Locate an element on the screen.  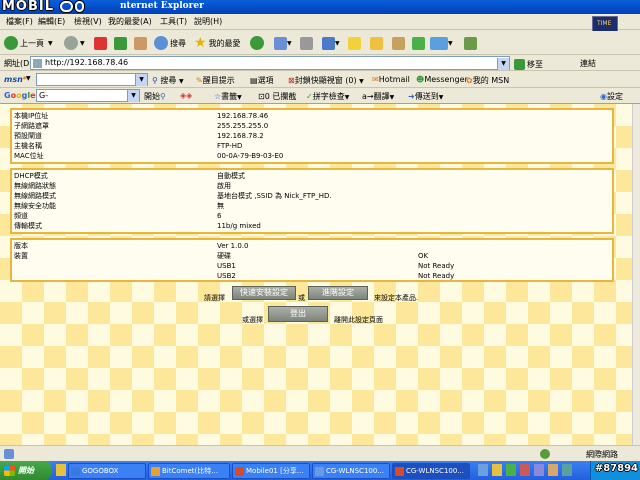
google-start-button: 開始⚲ is located at coordinates (155, 96).